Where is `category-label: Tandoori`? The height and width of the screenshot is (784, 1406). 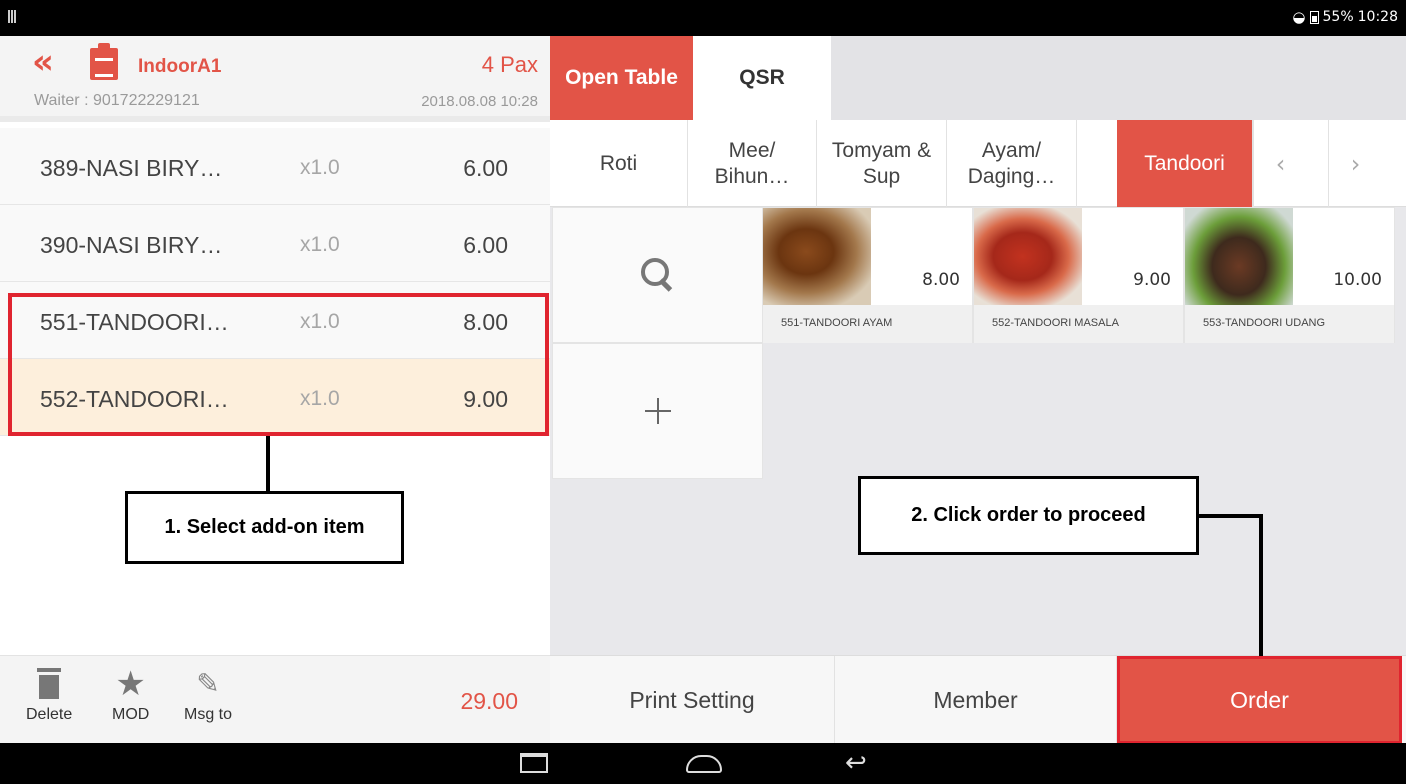
category-label: Tandoori is located at coordinates (1184, 163).